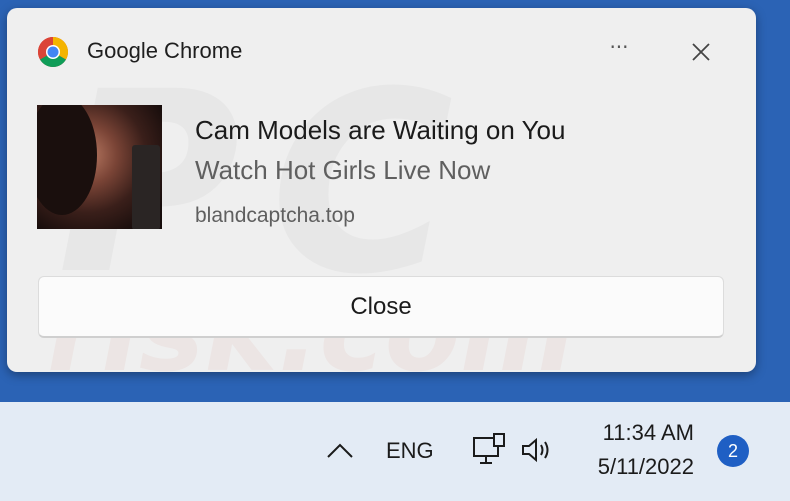 The width and height of the screenshot is (790, 501). I want to click on app-name: Google Chrome, so click(165, 50).